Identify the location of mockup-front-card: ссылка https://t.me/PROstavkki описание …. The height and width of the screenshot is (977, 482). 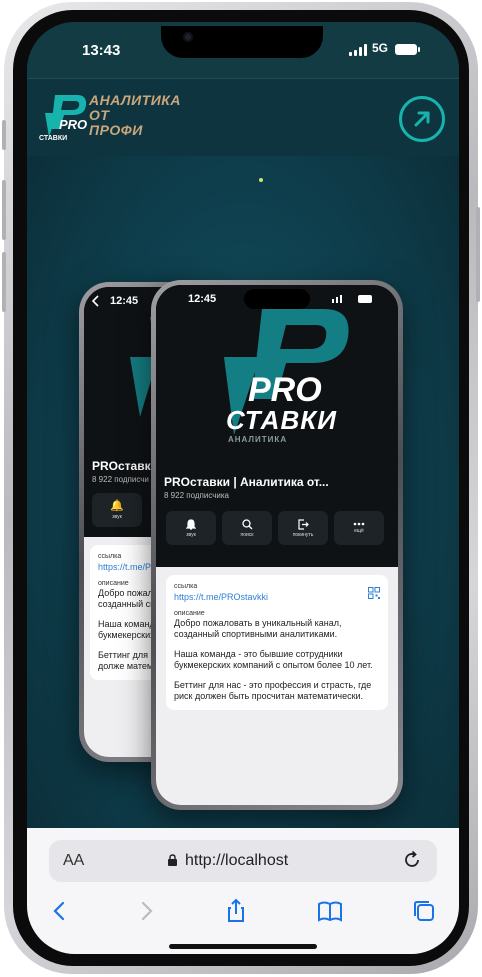
(277, 642).